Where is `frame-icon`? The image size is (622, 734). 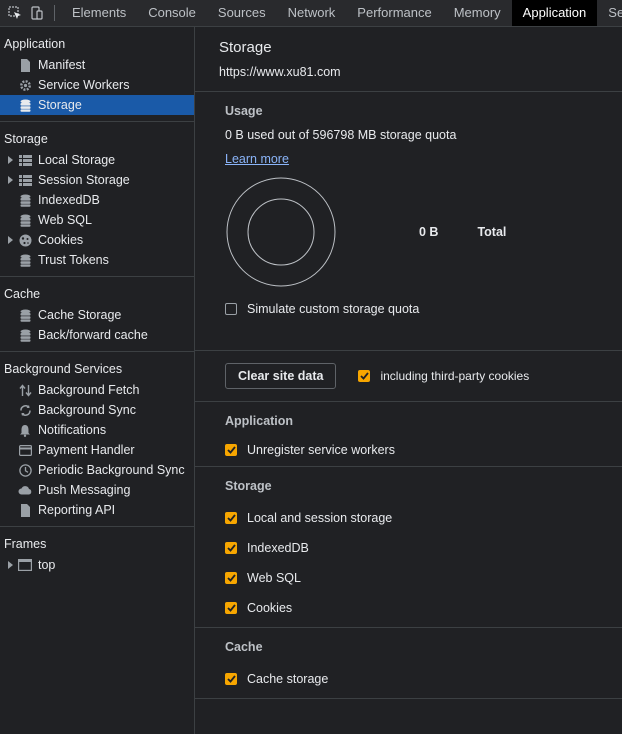
frame-icon is located at coordinates (25, 565).